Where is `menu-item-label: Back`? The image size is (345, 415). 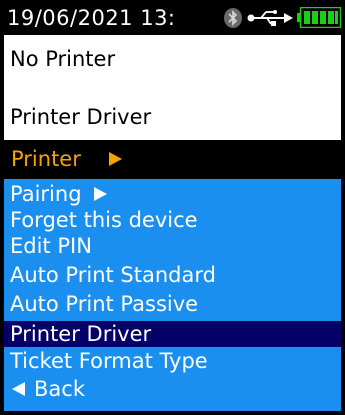 menu-item-label: Back is located at coordinates (59, 389).